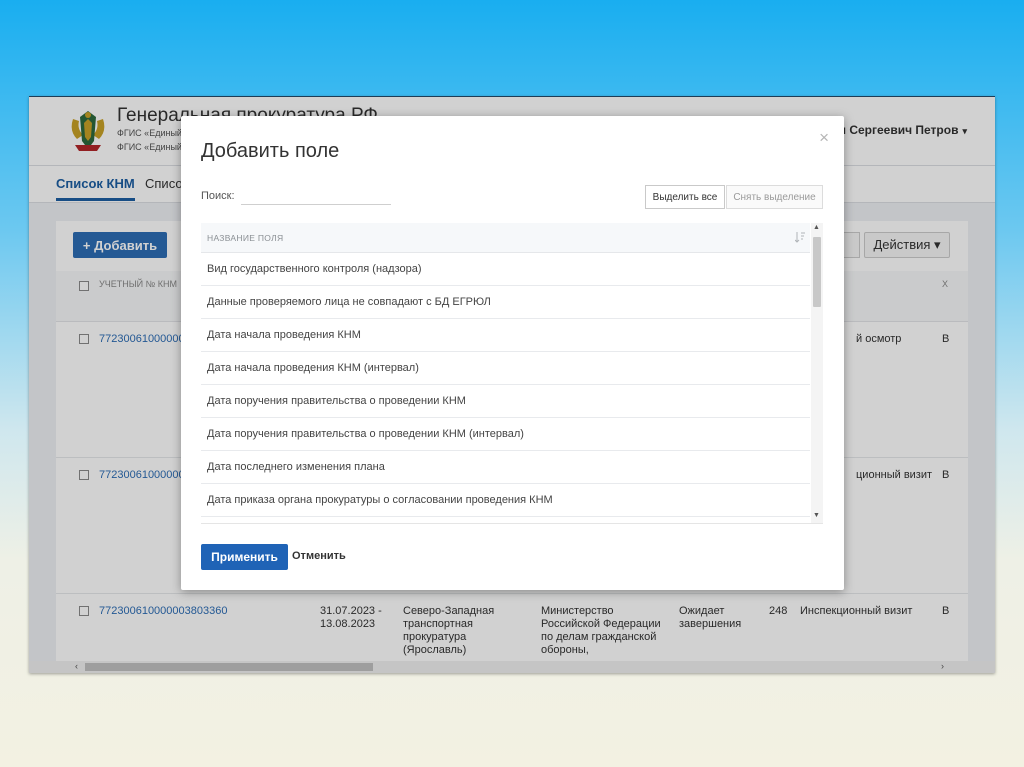 This screenshot has width=1024, height=767. Describe the element at coordinates (817, 373) in the screenshot. I see `vertical-scrollbar: ▲ ▼` at that location.